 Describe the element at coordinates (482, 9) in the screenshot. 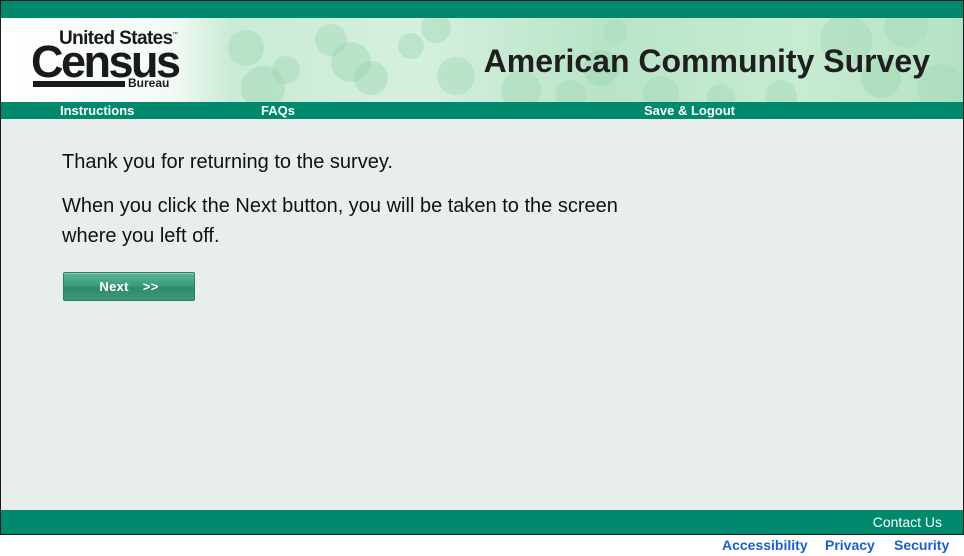

I see `top-accent-bar` at that location.